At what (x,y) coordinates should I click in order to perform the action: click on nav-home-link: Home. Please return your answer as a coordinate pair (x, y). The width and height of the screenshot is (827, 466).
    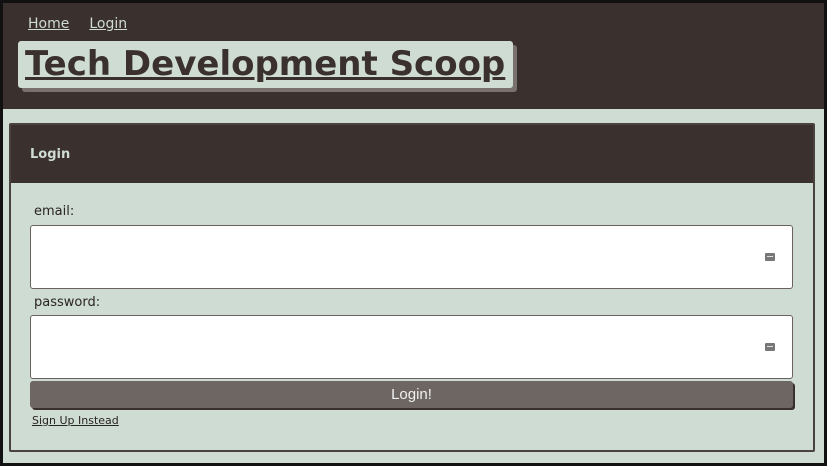
    Looking at the image, I should click on (48, 24).